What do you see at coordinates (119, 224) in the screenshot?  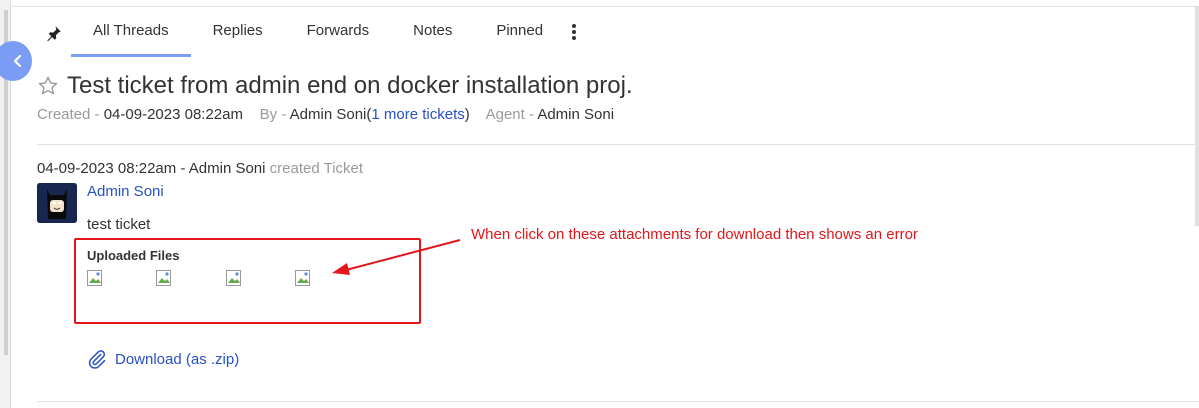 I see `thread-body: test ticket` at bounding box center [119, 224].